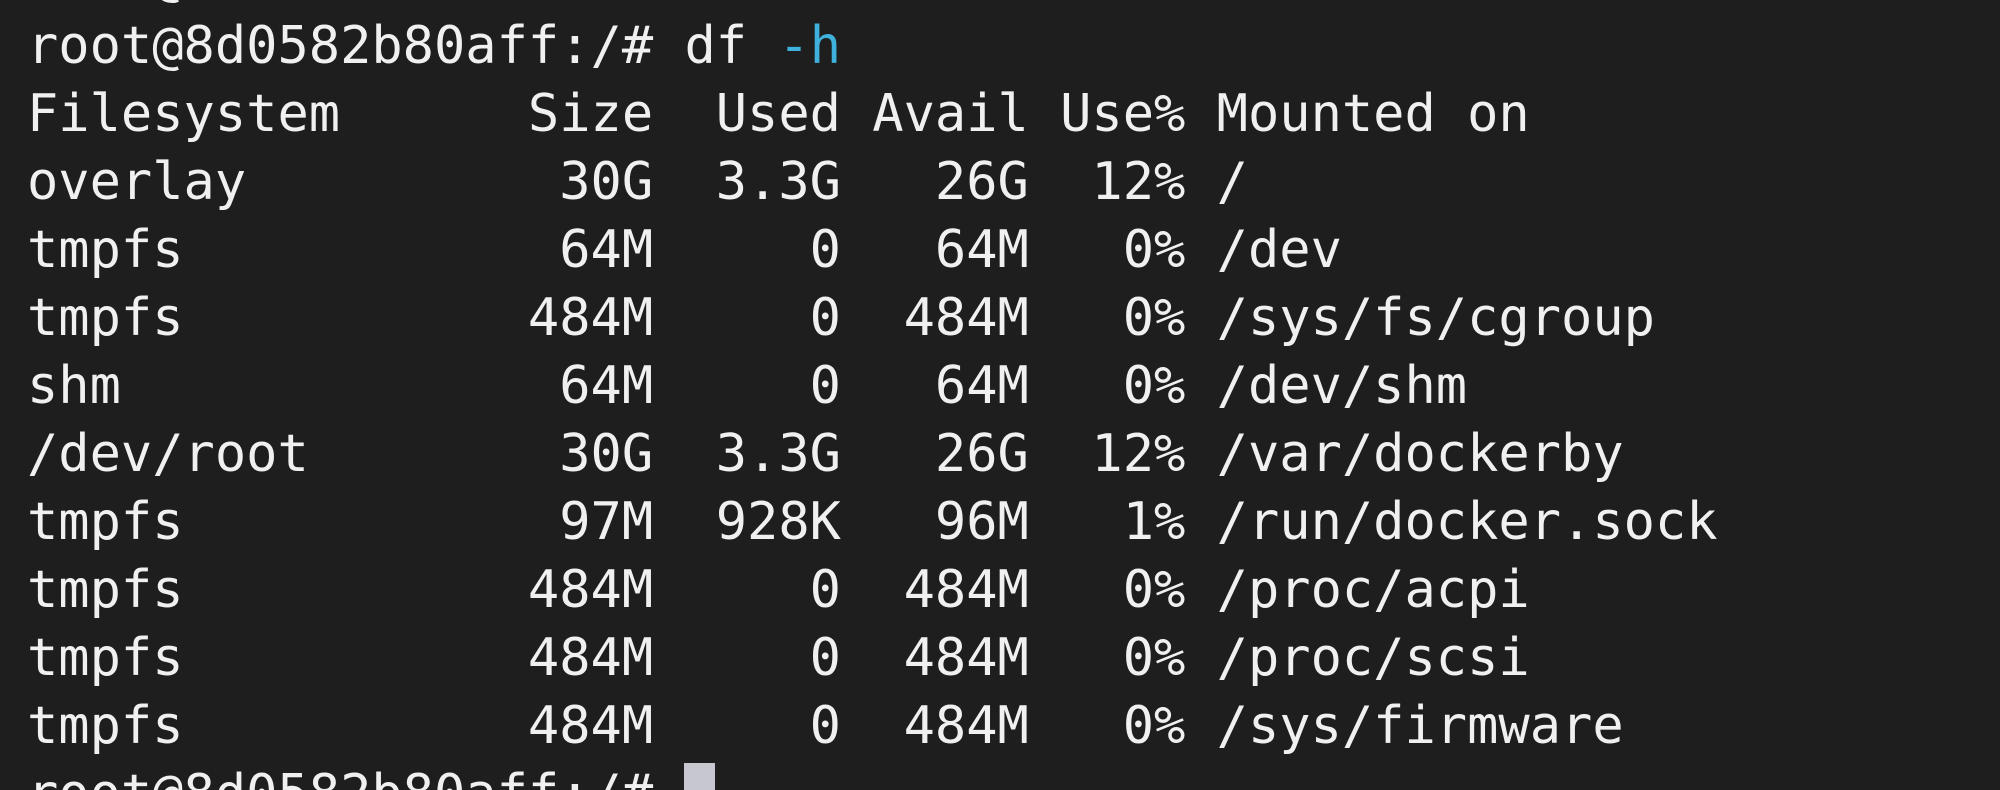 This screenshot has height=790, width=2000. Describe the element at coordinates (872, 46) in the screenshot. I see `command-line: root@8d0582b80aff:/# df -h` at that location.